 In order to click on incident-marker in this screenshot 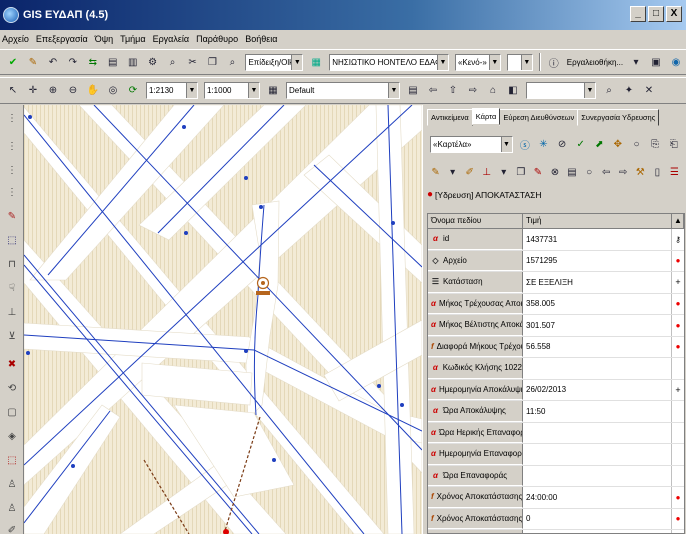, I will do `click(263, 286)`.